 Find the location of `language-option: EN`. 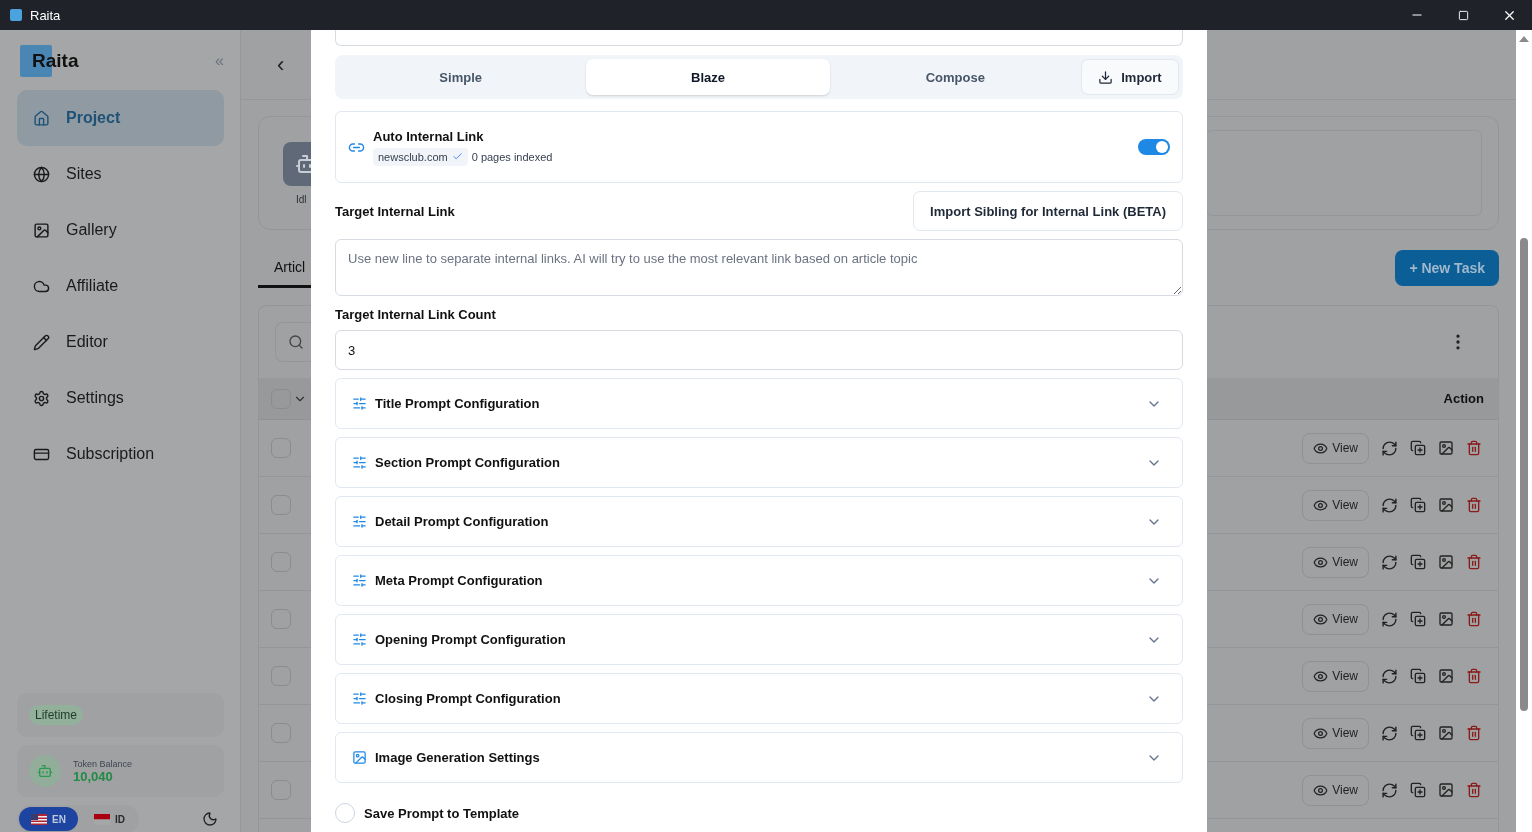

language-option: EN is located at coordinates (48, 819).